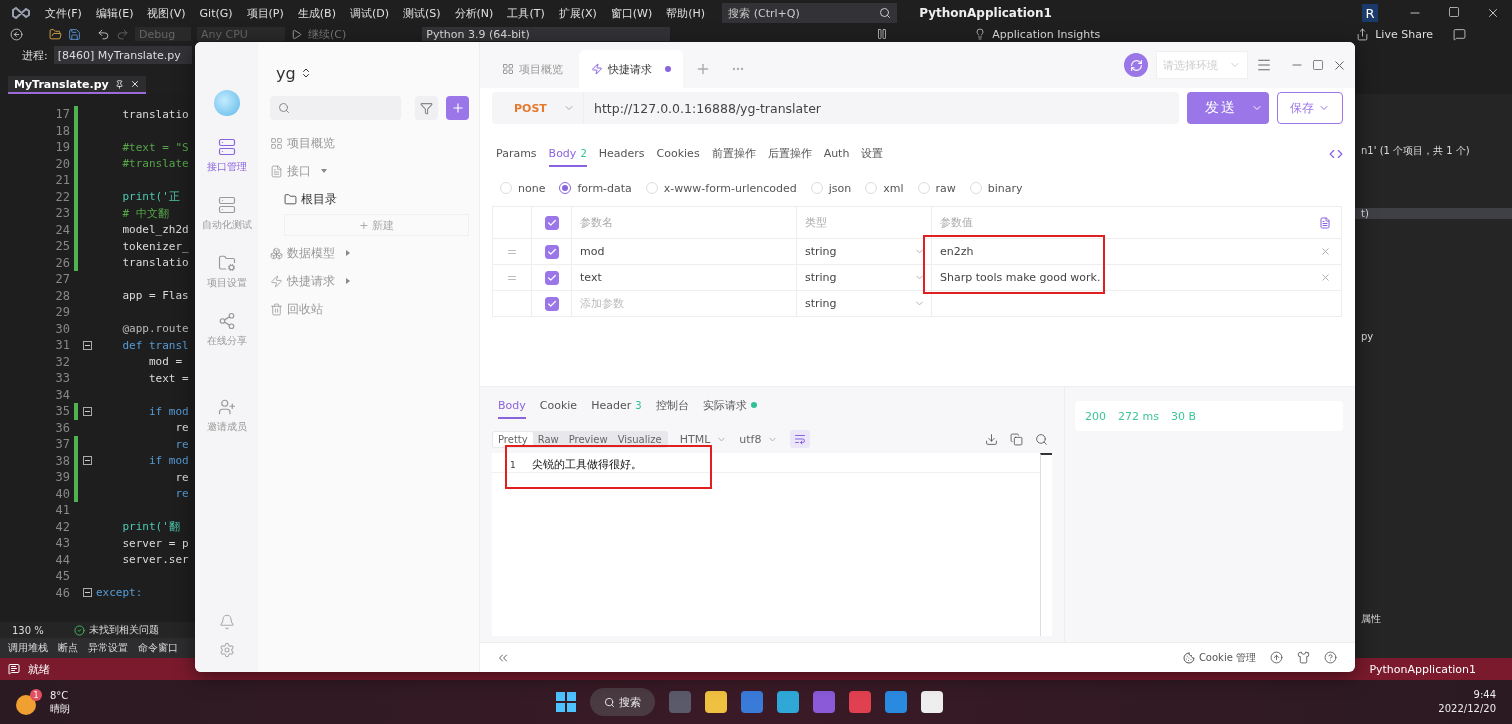  I want to click on response-tab: Header 3, so click(616, 406).